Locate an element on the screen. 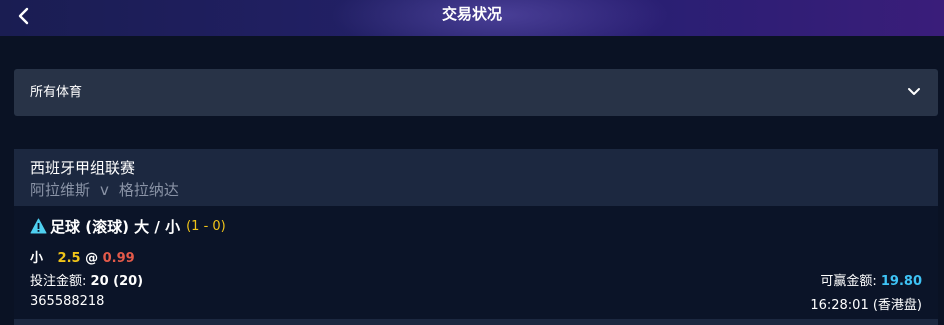 This screenshot has width=944, height=325. stake-value: 20 (20) is located at coordinates (117, 281).